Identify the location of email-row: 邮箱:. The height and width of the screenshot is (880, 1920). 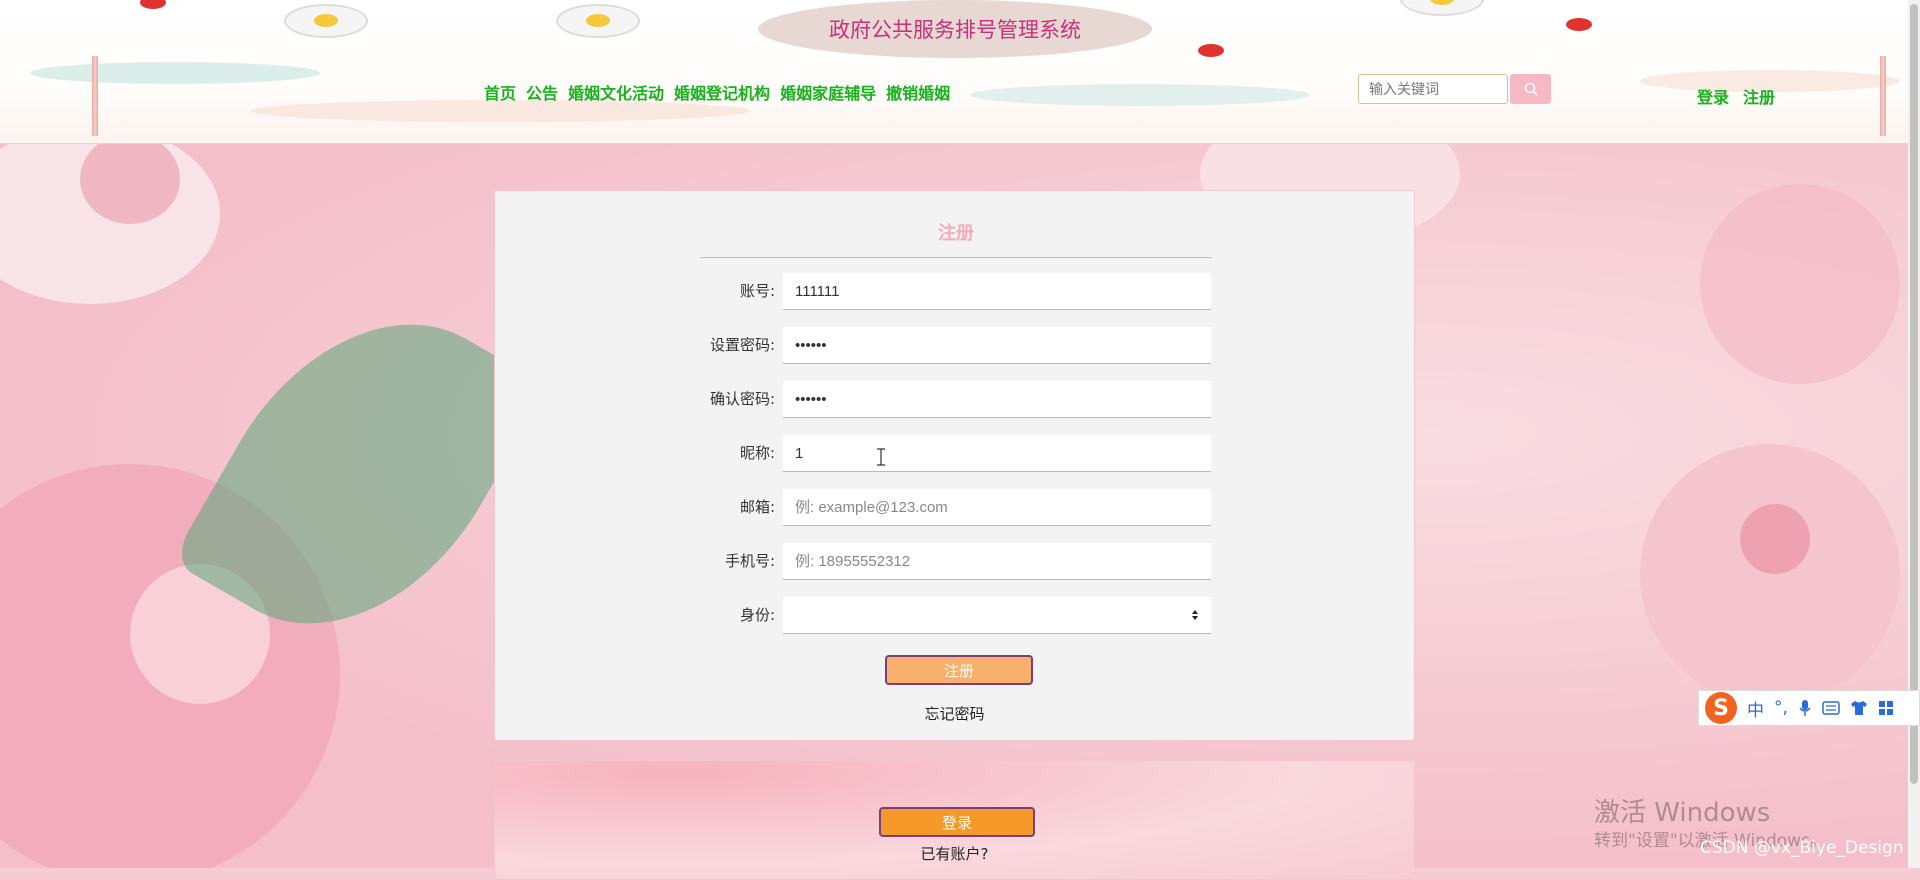
(1005, 508).